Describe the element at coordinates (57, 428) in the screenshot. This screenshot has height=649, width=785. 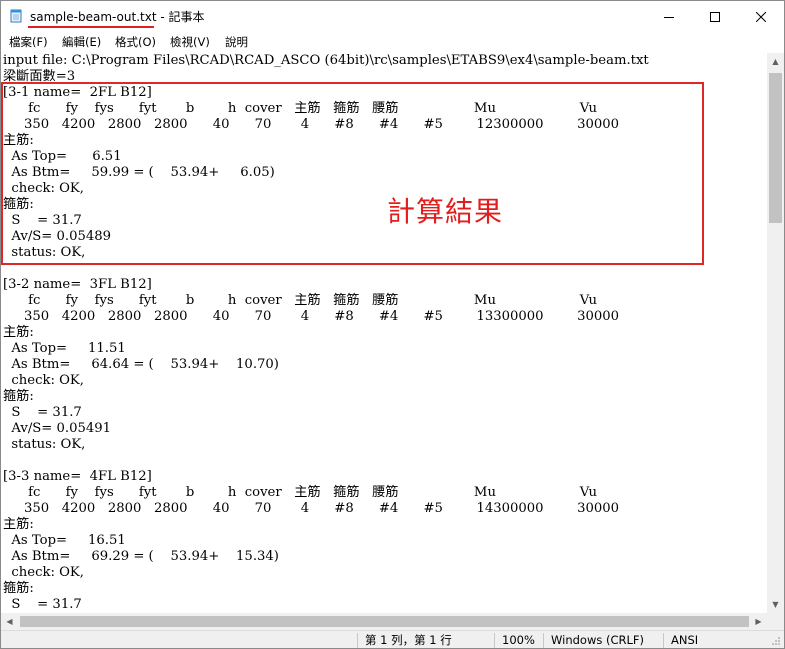
I see `text-line: Av/S= 0.05491` at that location.